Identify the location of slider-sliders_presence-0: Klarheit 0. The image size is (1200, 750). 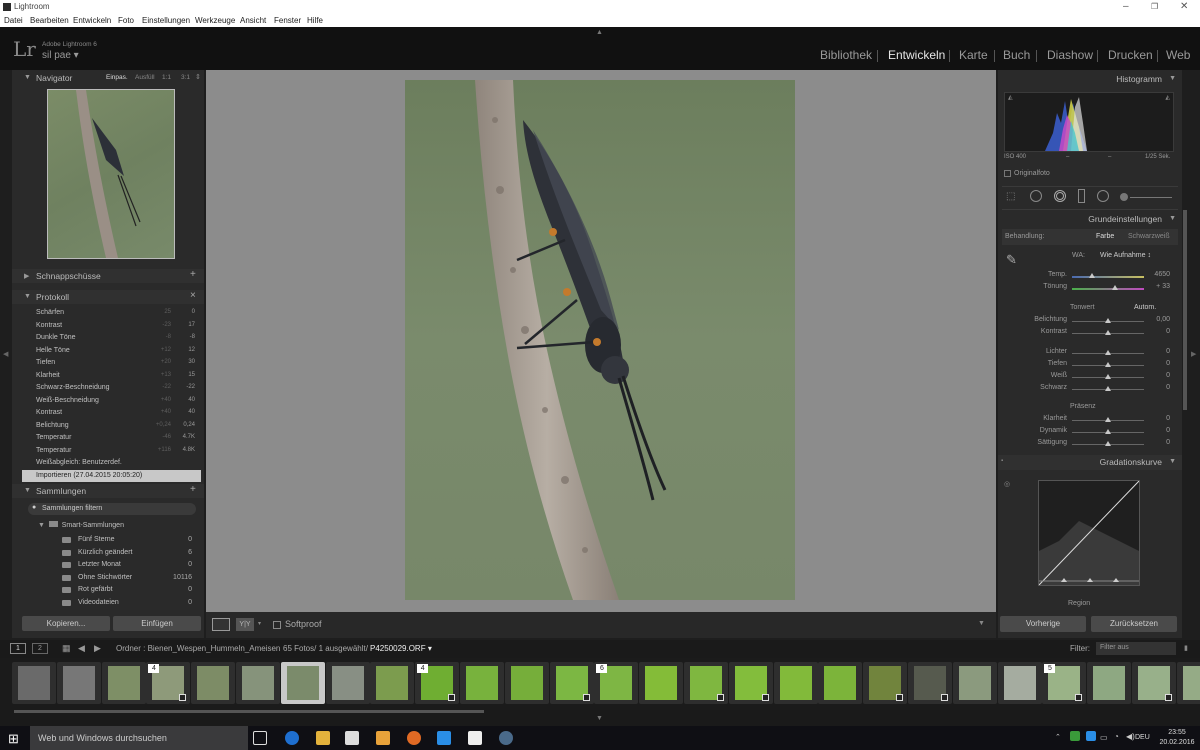
(1091, 420).